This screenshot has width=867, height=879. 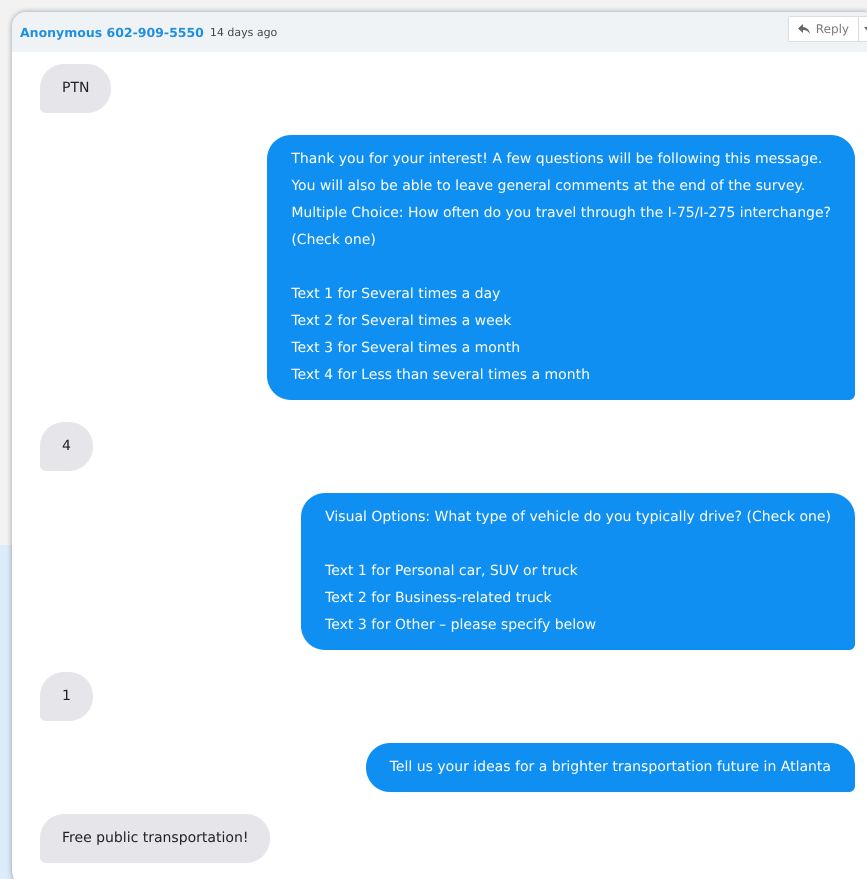 What do you see at coordinates (610, 767) in the screenshot?
I see `sent-message: Tell us your ideas for a brighter transportation future in Atlanta` at bounding box center [610, 767].